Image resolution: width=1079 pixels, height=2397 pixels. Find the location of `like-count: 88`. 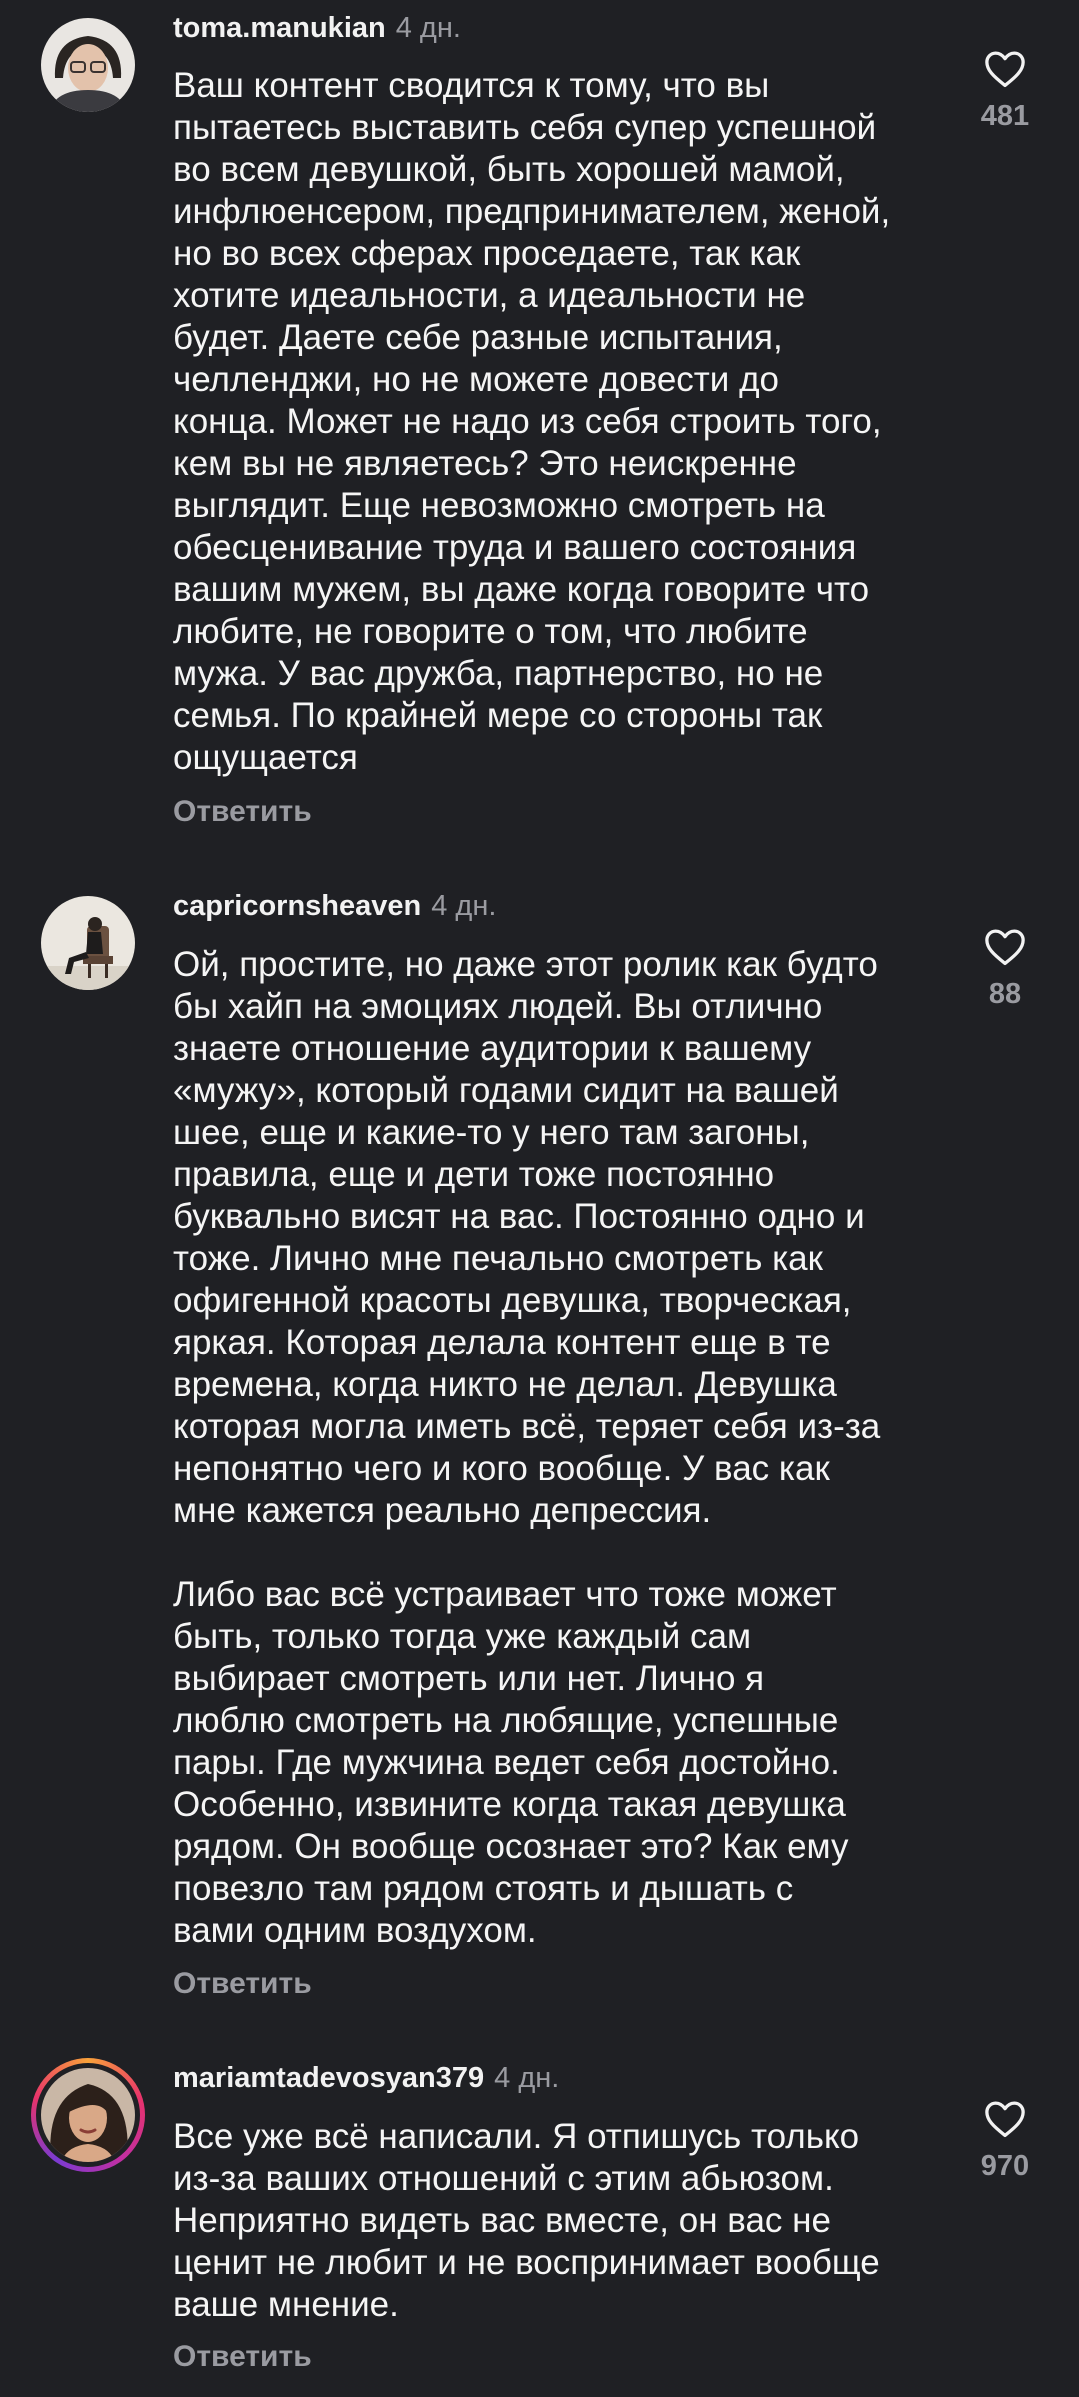

like-count: 88 is located at coordinates (1005, 994).